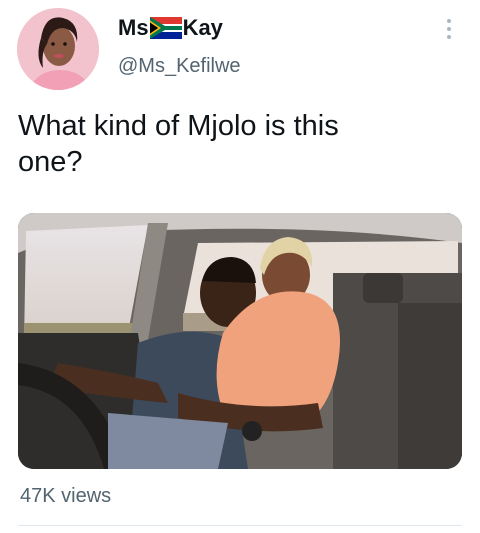 This screenshot has height=533, width=480. Describe the element at coordinates (449, 29) in the screenshot. I see `more-options-icon` at that location.